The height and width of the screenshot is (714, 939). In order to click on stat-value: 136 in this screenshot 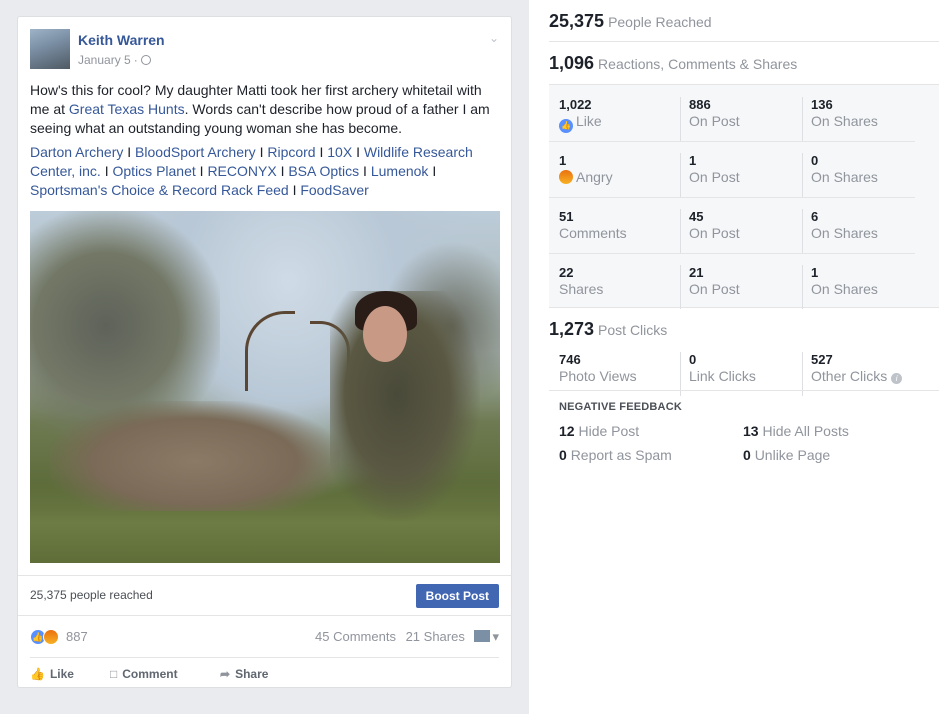, I will do `click(822, 104)`.